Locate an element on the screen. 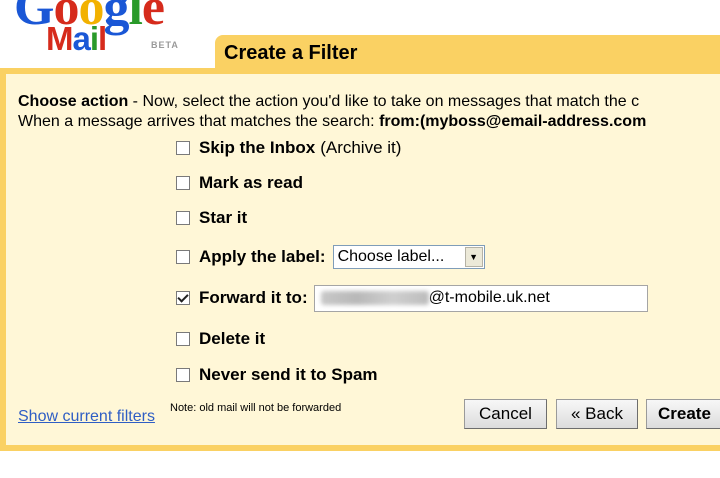  gmail-logo: Google Mail BETA is located at coordinates (107, 34).